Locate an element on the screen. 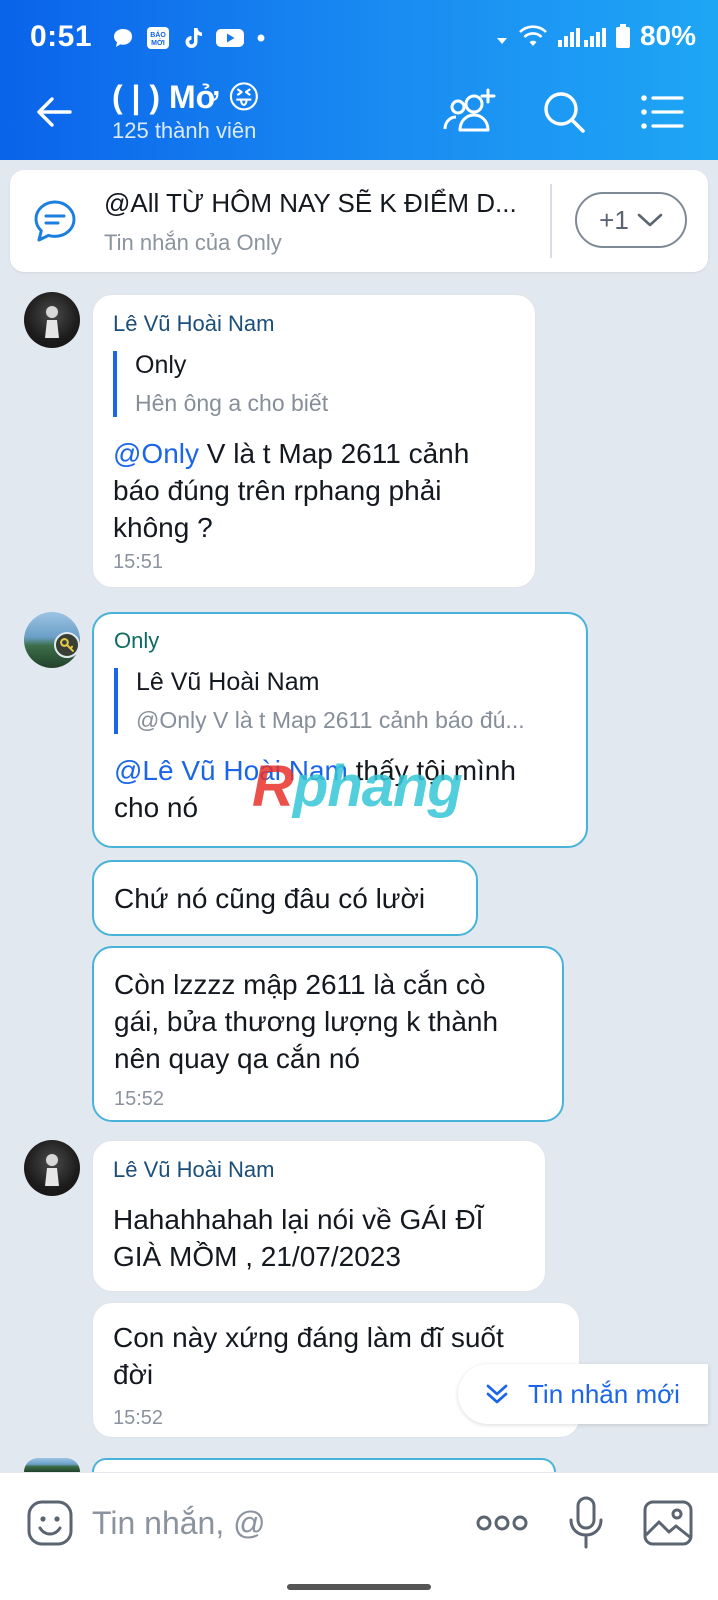 The height and width of the screenshot is (1600, 718). message-line: Hahahhahah lại nói về GÁI ĐĨ is located at coordinates (298, 1219).